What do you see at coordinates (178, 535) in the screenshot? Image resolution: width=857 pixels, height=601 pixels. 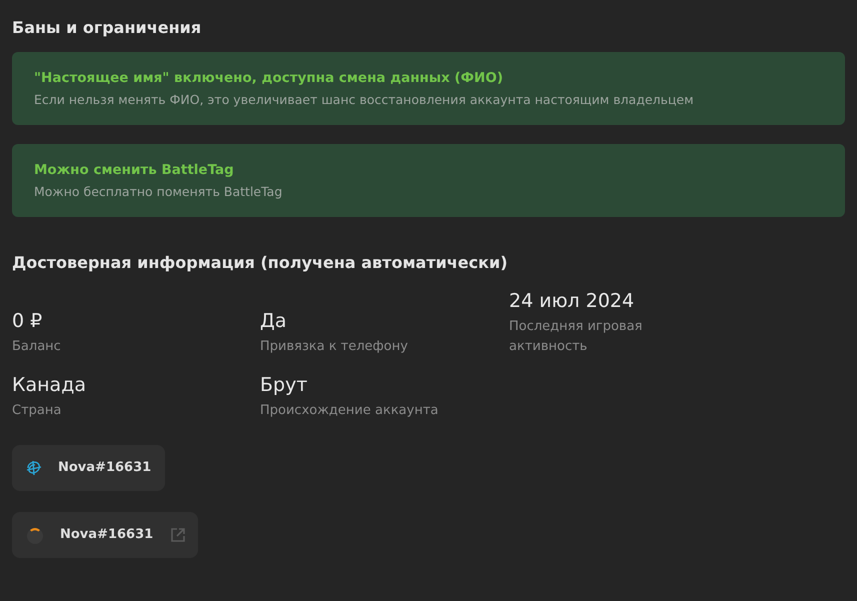 I see `external-link-icon` at bounding box center [178, 535].